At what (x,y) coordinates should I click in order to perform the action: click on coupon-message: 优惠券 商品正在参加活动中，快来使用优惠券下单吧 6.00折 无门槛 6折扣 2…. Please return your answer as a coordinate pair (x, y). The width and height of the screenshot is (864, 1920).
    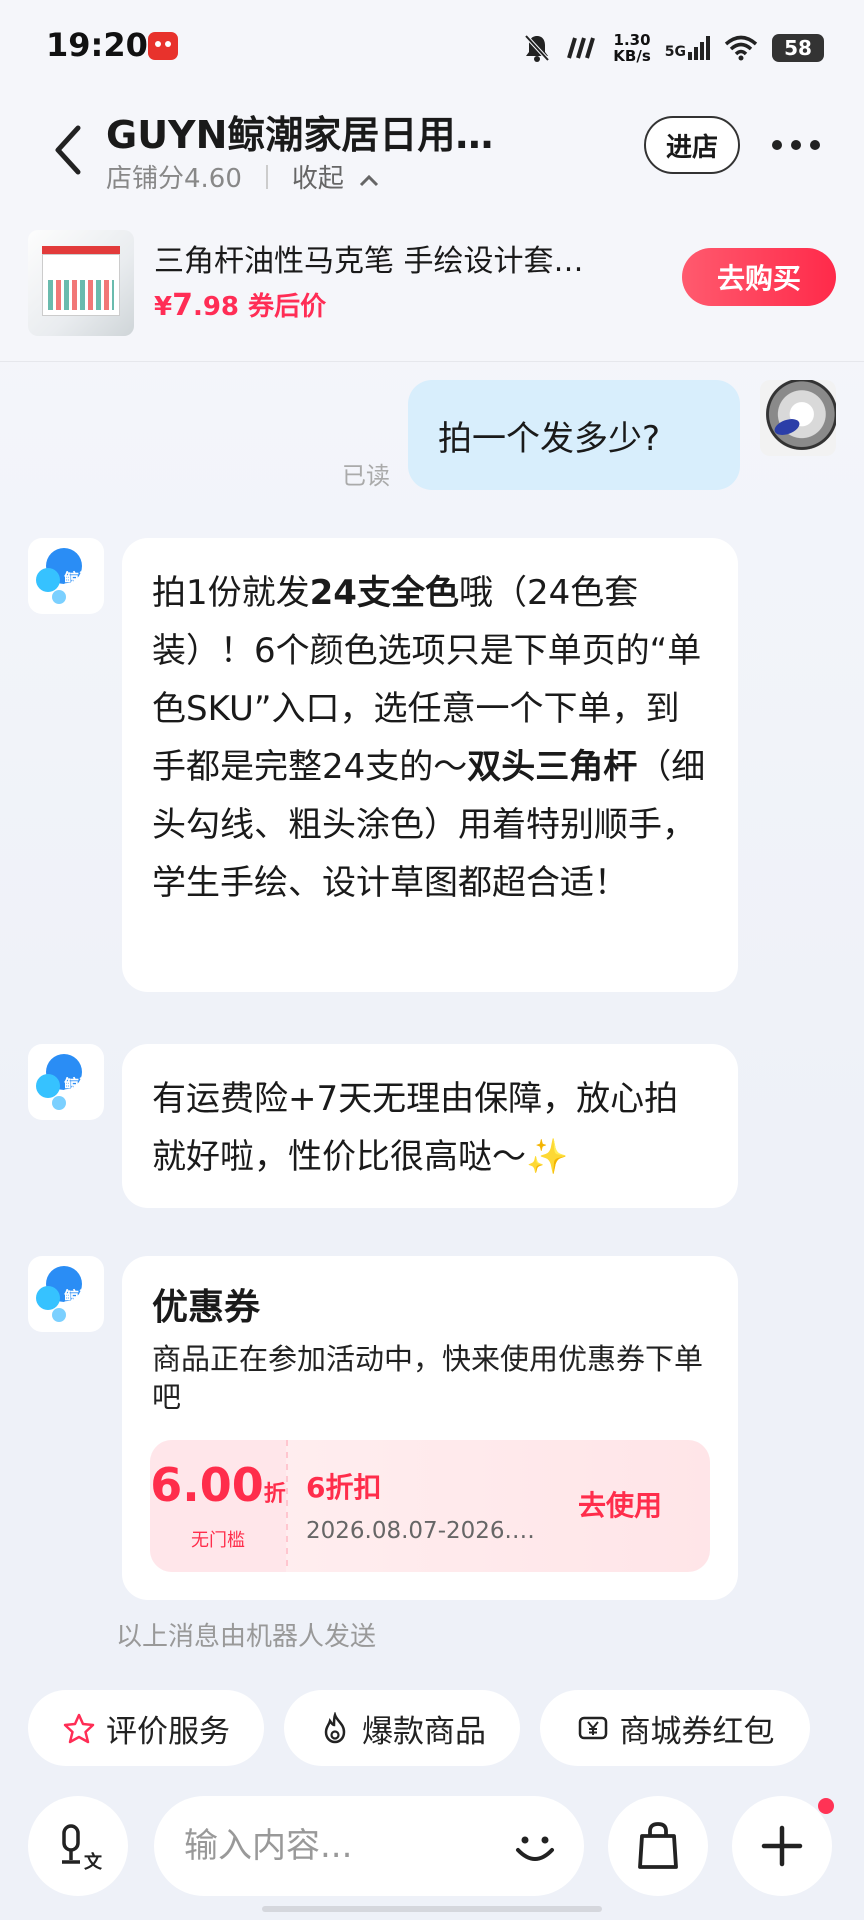
    Looking at the image, I should click on (430, 1428).